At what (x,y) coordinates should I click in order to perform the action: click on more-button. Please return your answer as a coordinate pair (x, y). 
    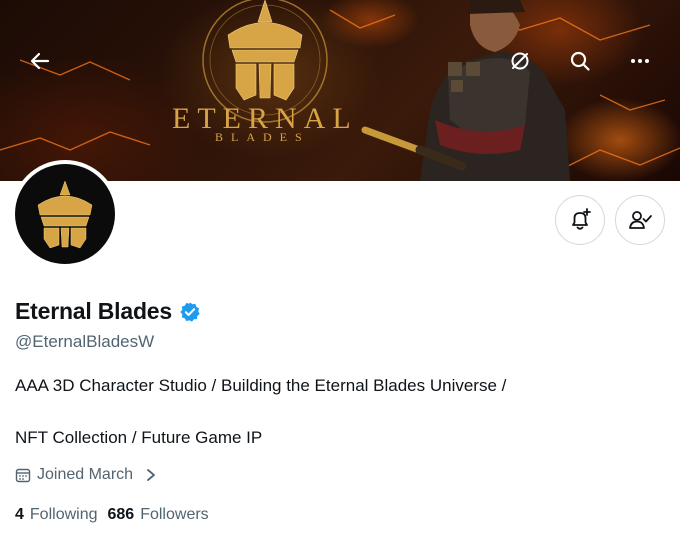
    Looking at the image, I should click on (640, 61).